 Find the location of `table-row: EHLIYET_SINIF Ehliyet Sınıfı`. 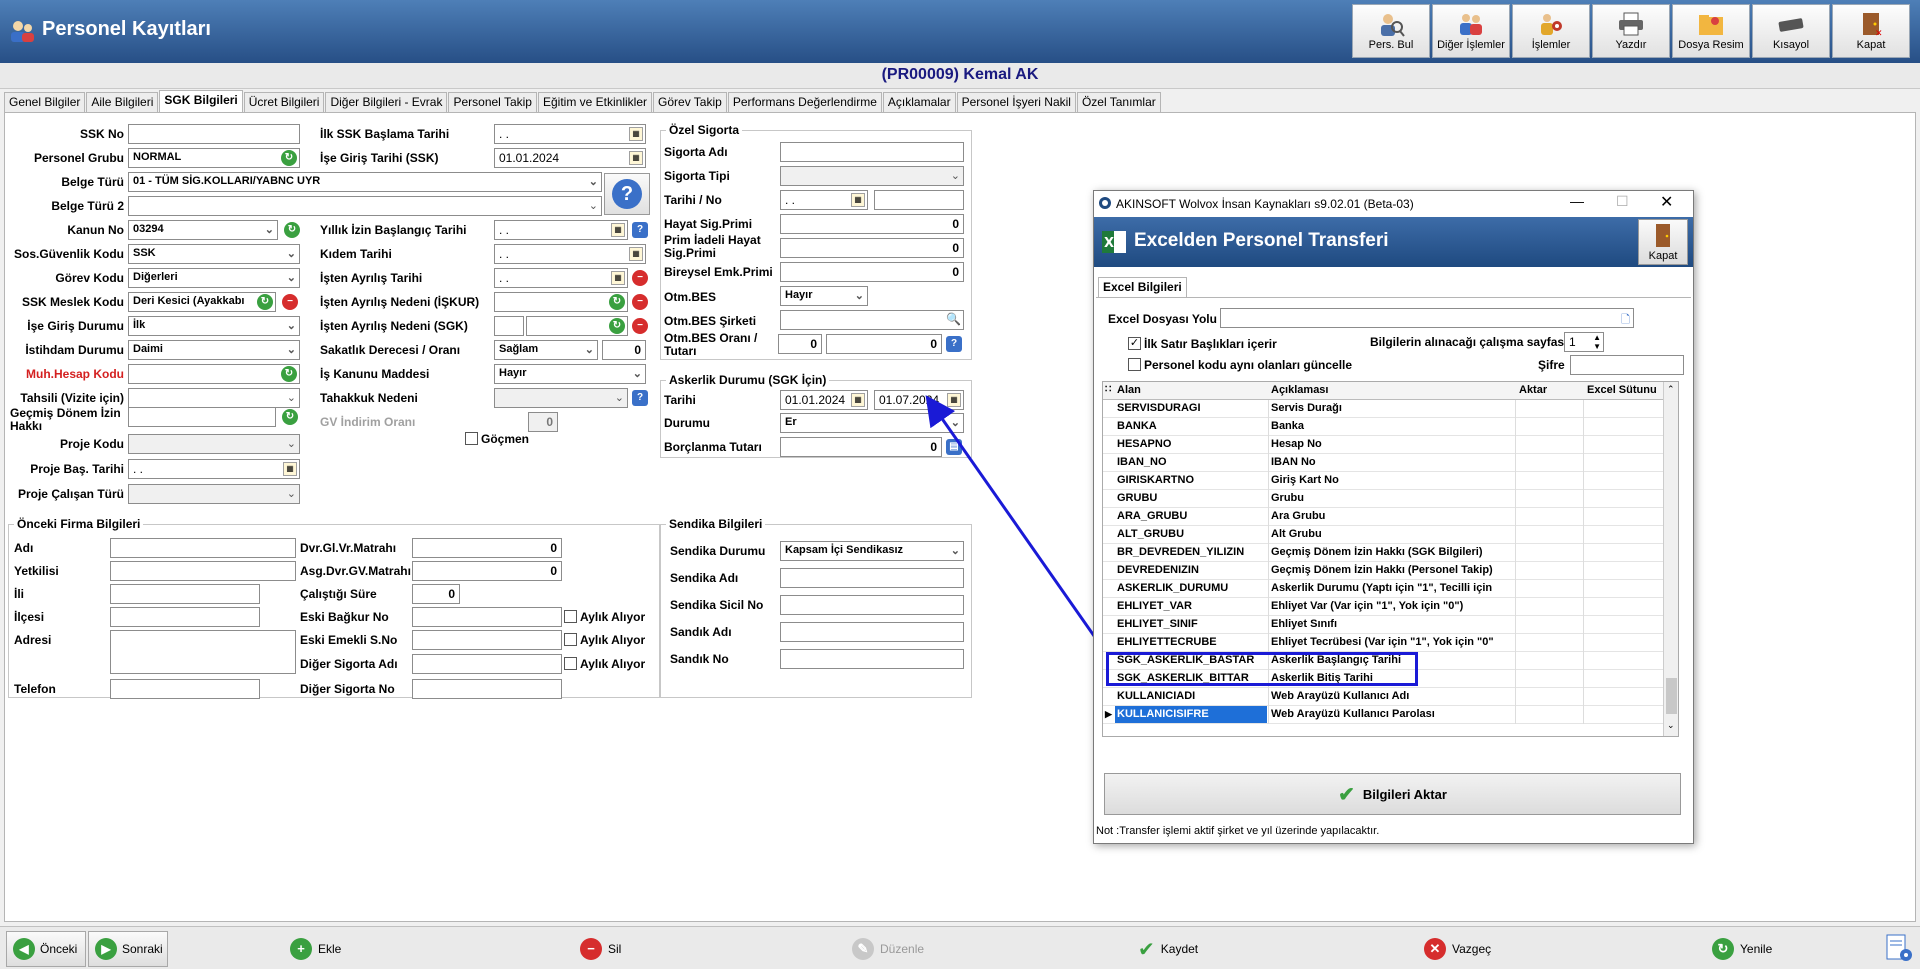

table-row: EHLIYET_SINIF Ehliyet Sınıfı is located at coordinates (1383, 625).